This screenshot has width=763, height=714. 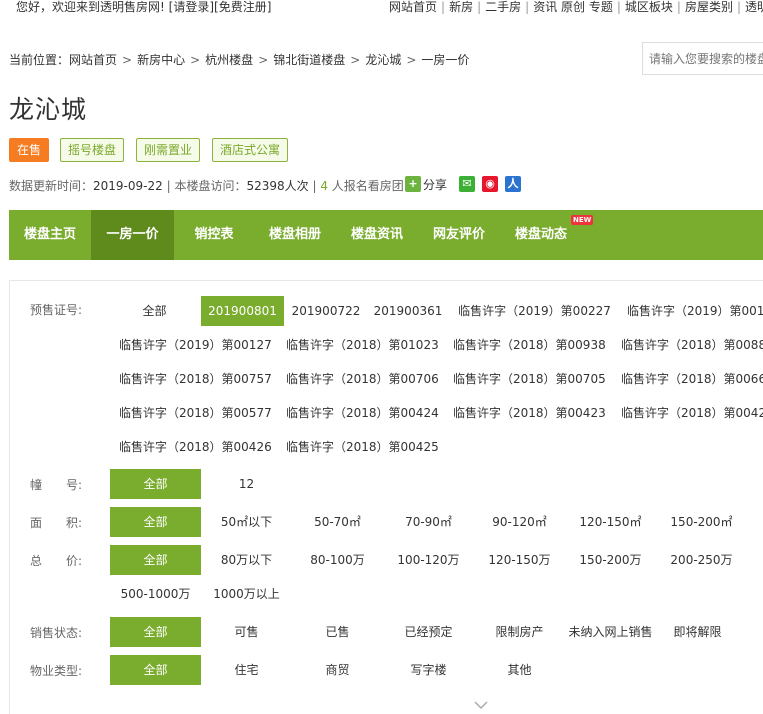 What do you see at coordinates (56, 671) in the screenshot?
I see `type-label: 物业类型:` at bounding box center [56, 671].